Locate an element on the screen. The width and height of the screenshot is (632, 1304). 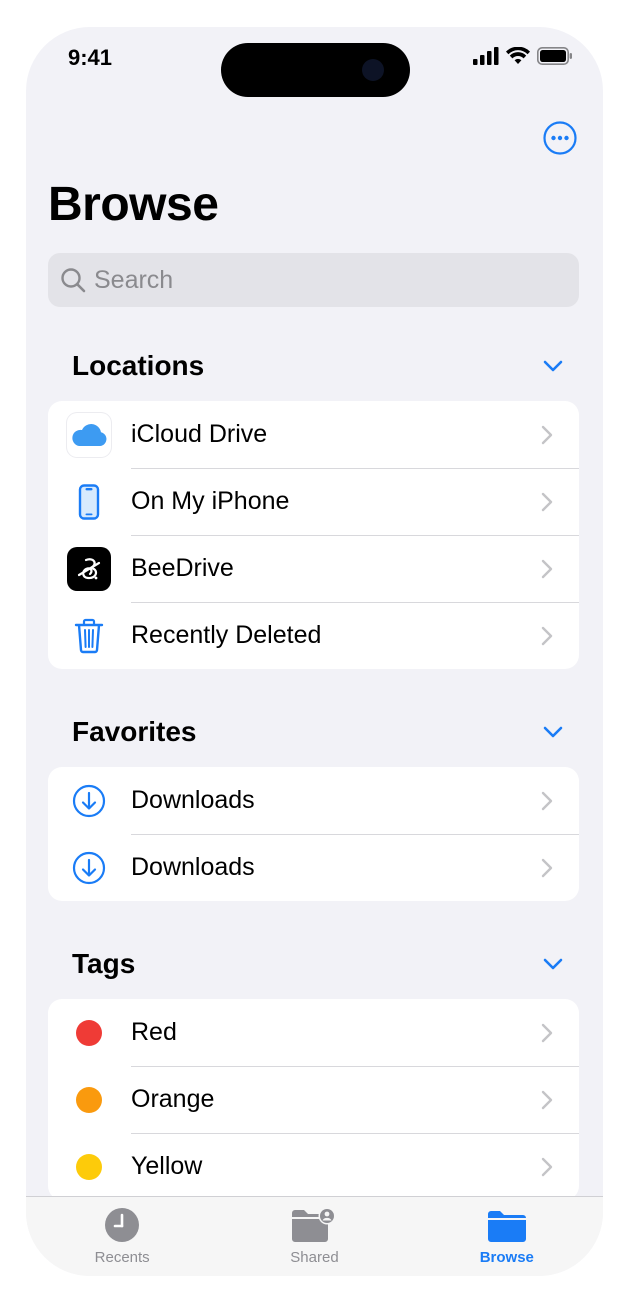
more-options-button is located at coordinates (560, 138).